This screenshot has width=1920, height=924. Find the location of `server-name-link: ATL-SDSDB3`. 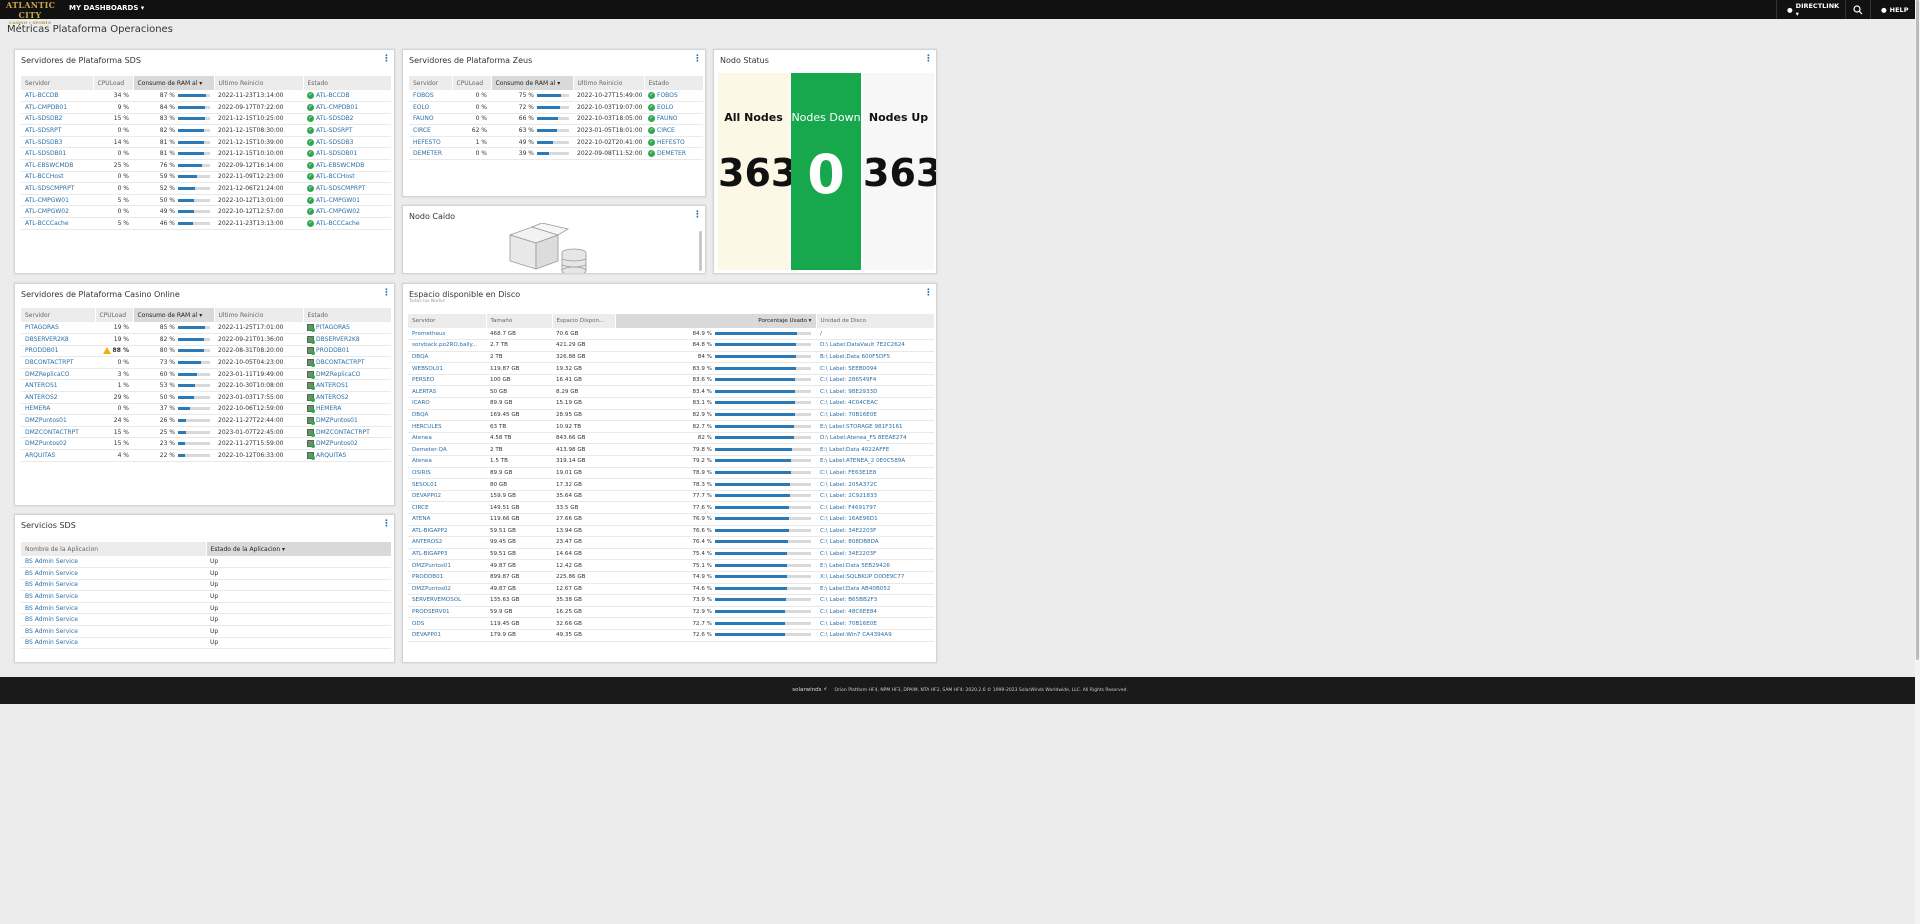

server-name-link: ATL-SDSDB3 is located at coordinates (57, 142).